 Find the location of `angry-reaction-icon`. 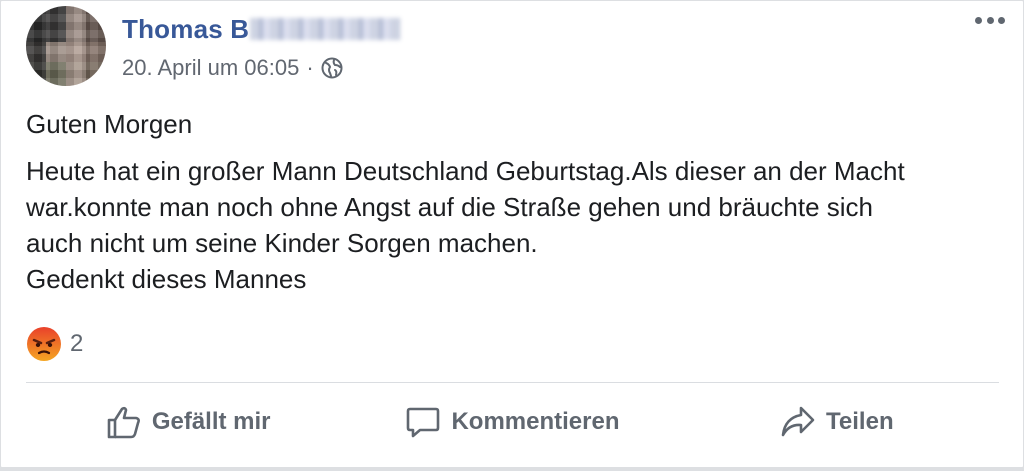

angry-reaction-icon is located at coordinates (44, 344).